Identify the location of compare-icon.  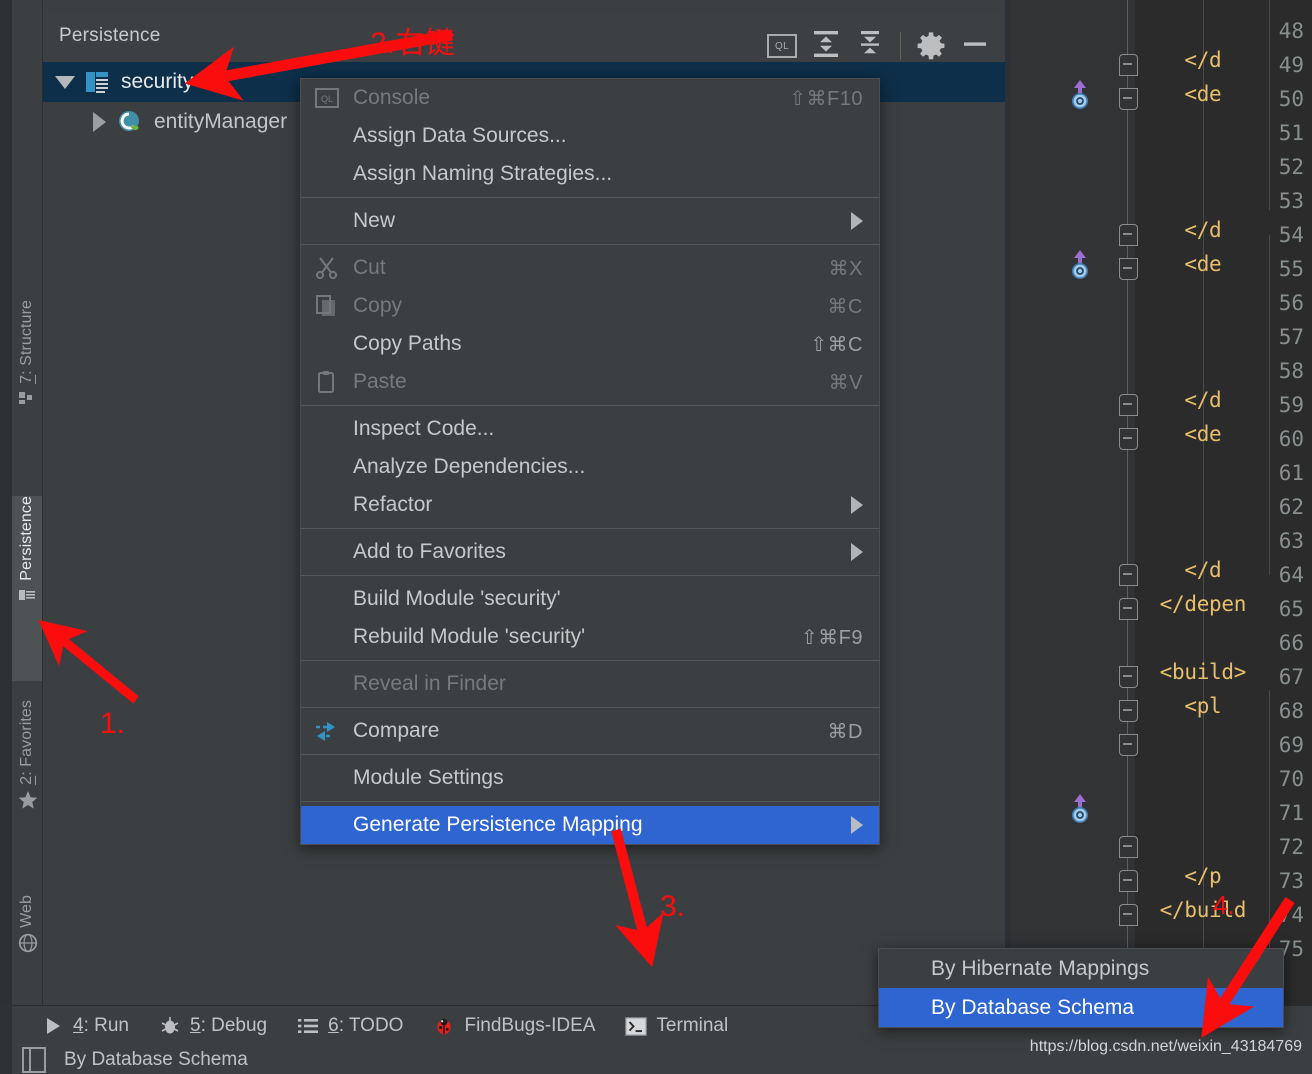
(330, 731).